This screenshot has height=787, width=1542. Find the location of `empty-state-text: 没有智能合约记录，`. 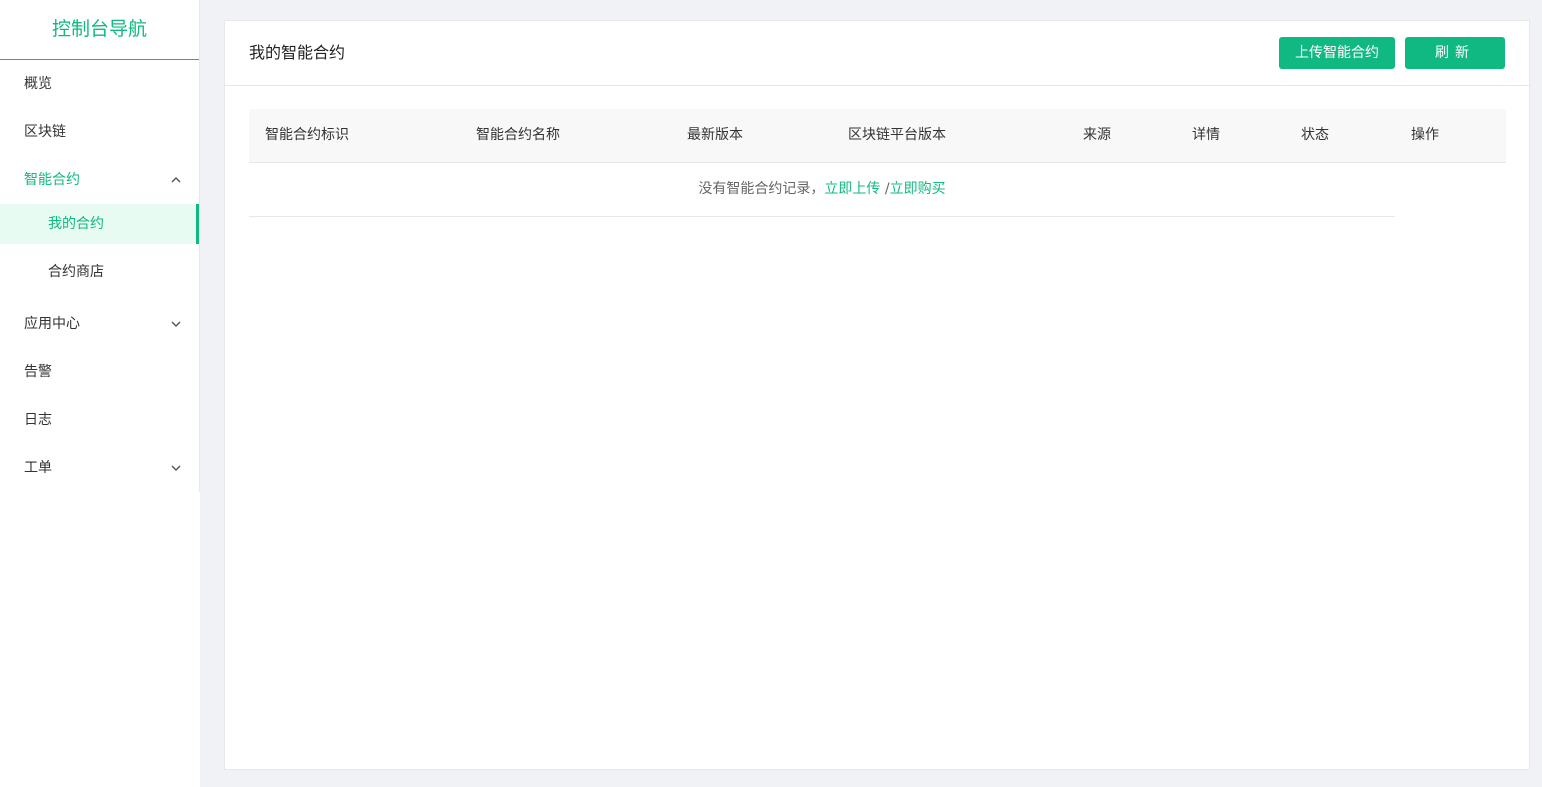

empty-state-text: 没有智能合约记录， is located at coordinates (761, 189).